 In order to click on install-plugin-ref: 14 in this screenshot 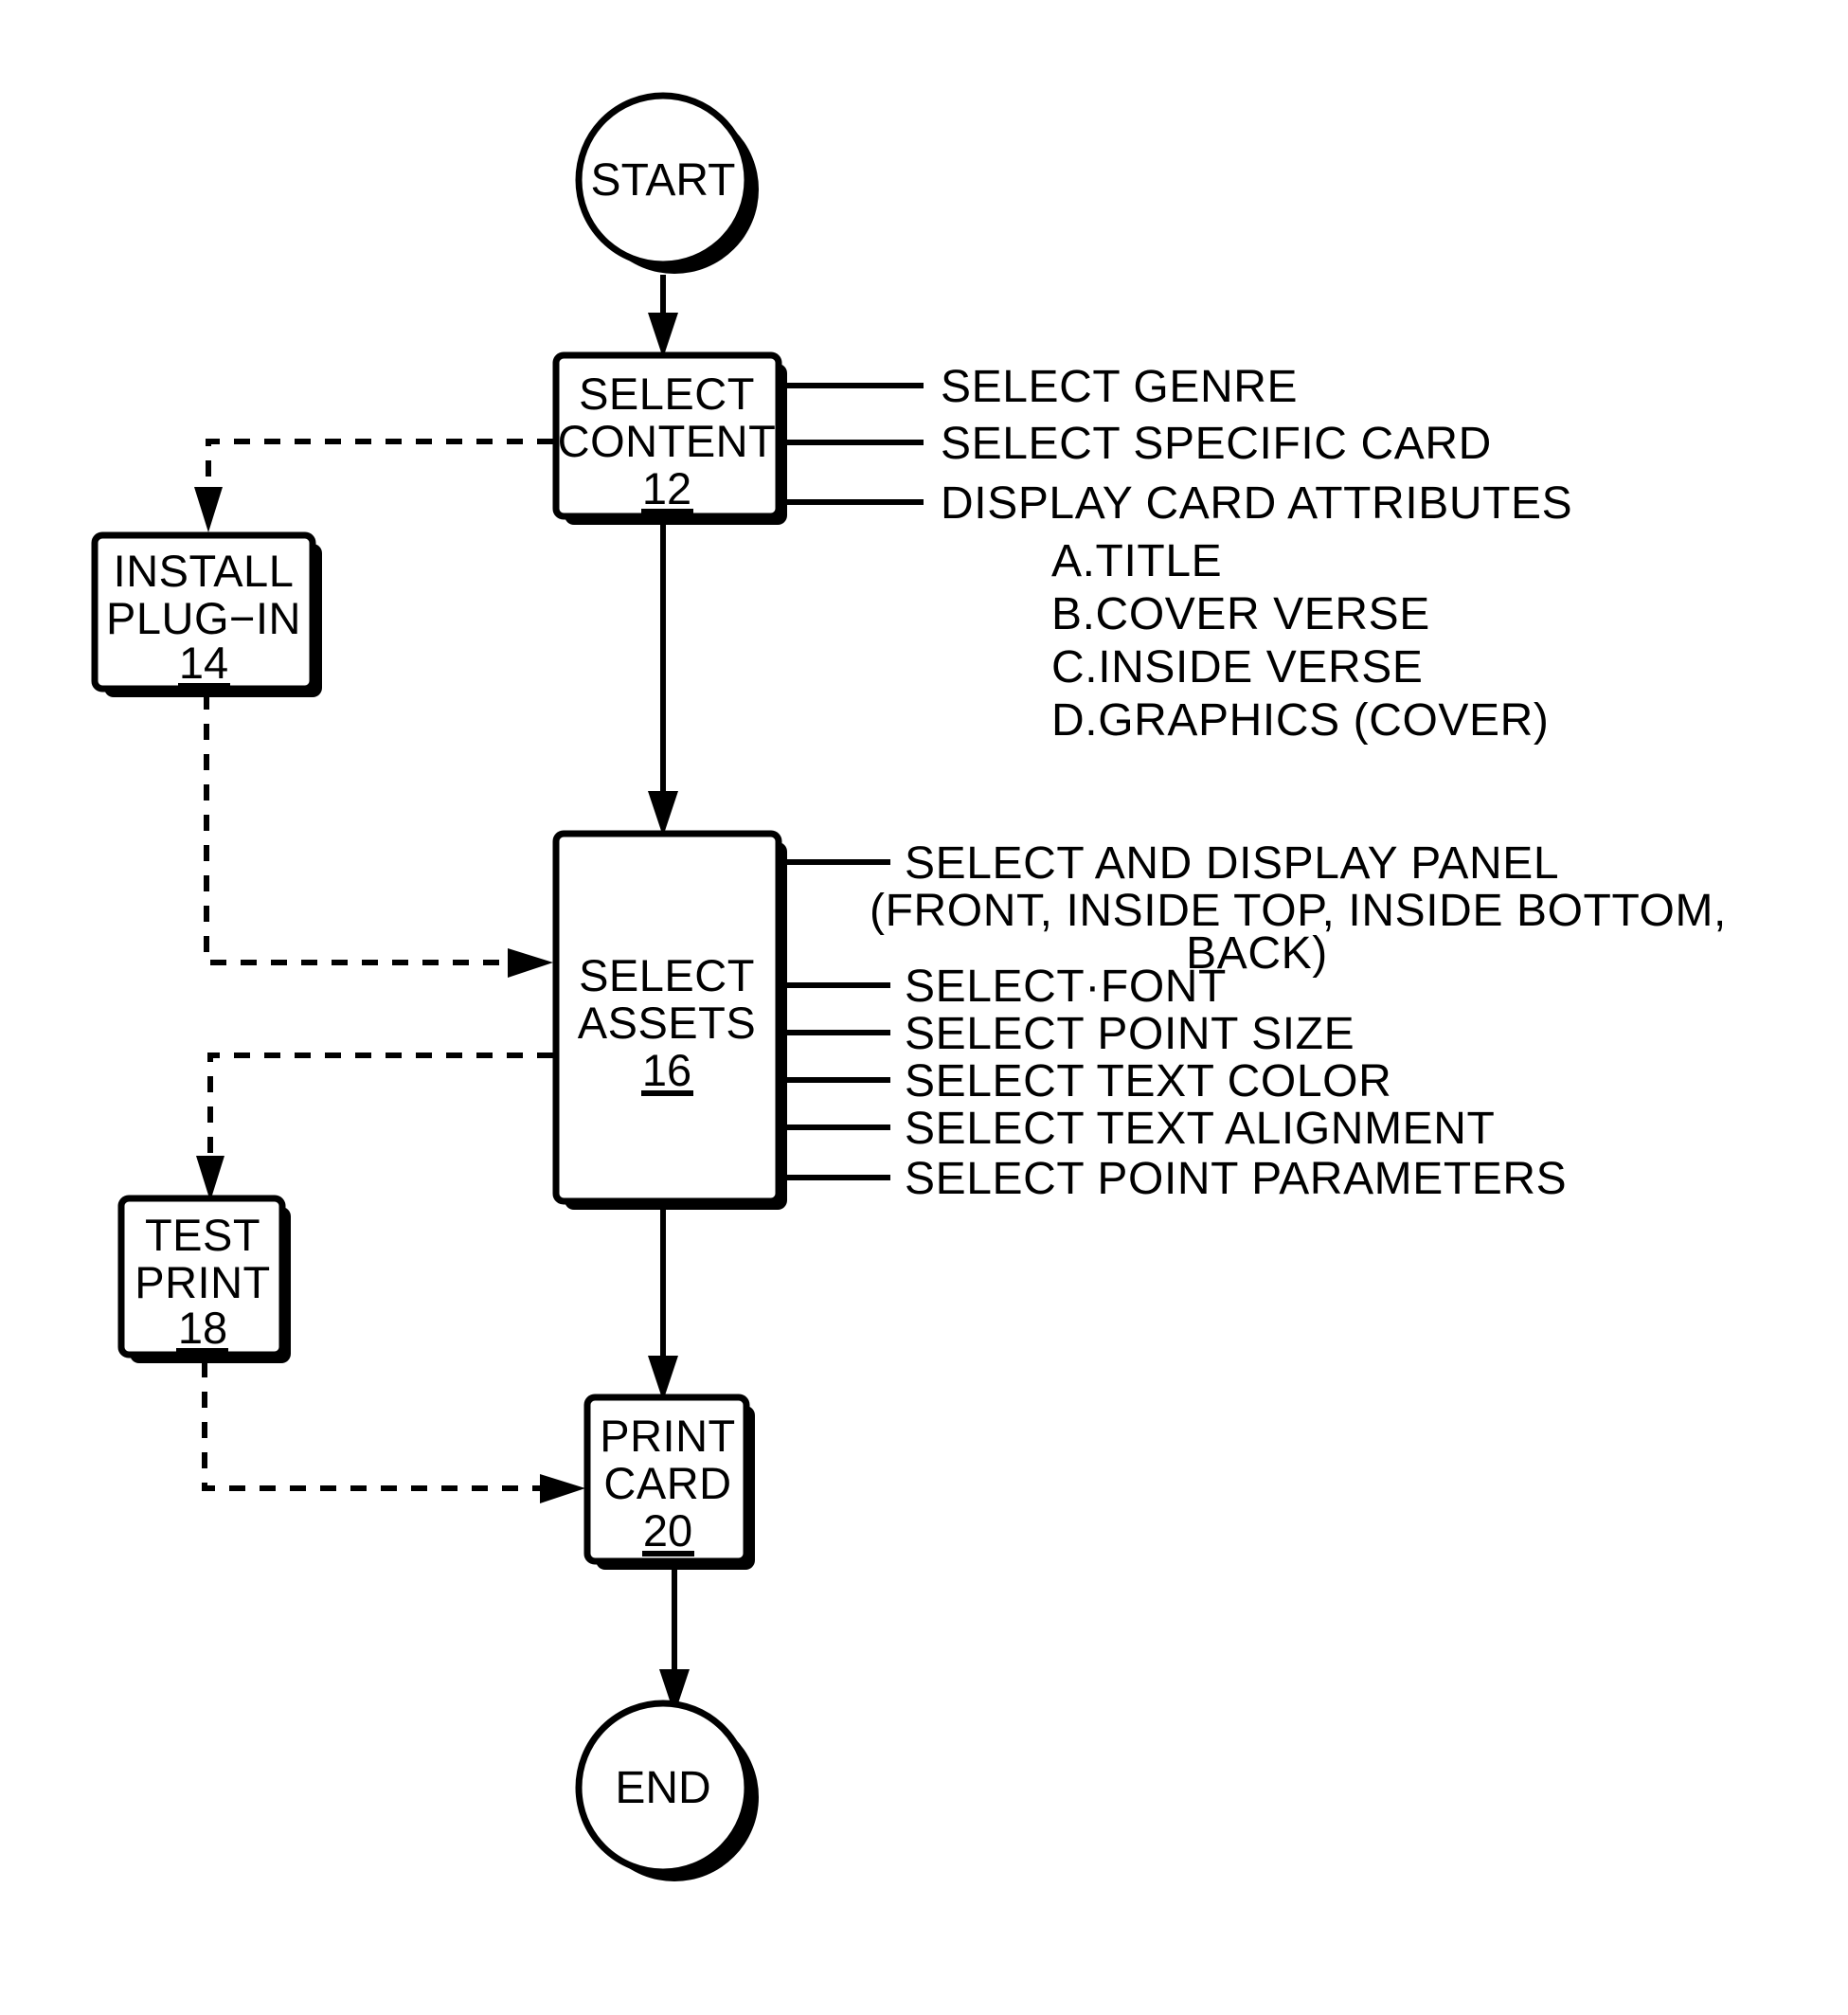, I will do `click(203, 663)`.